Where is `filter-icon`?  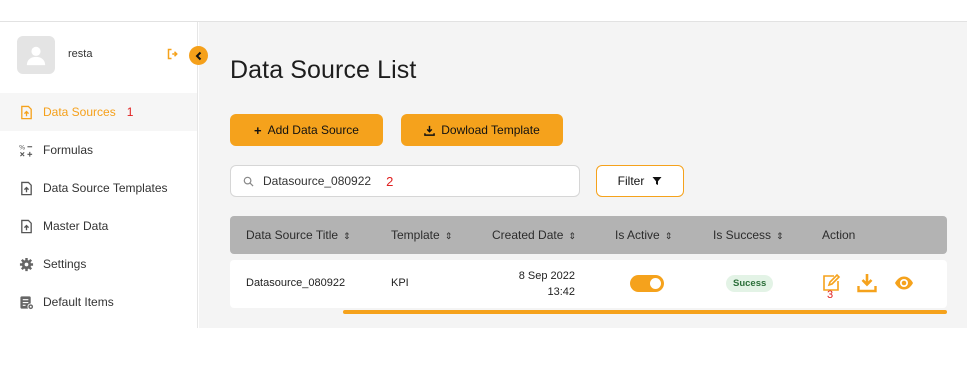
filter-icon is located at coordinates (657, 181).